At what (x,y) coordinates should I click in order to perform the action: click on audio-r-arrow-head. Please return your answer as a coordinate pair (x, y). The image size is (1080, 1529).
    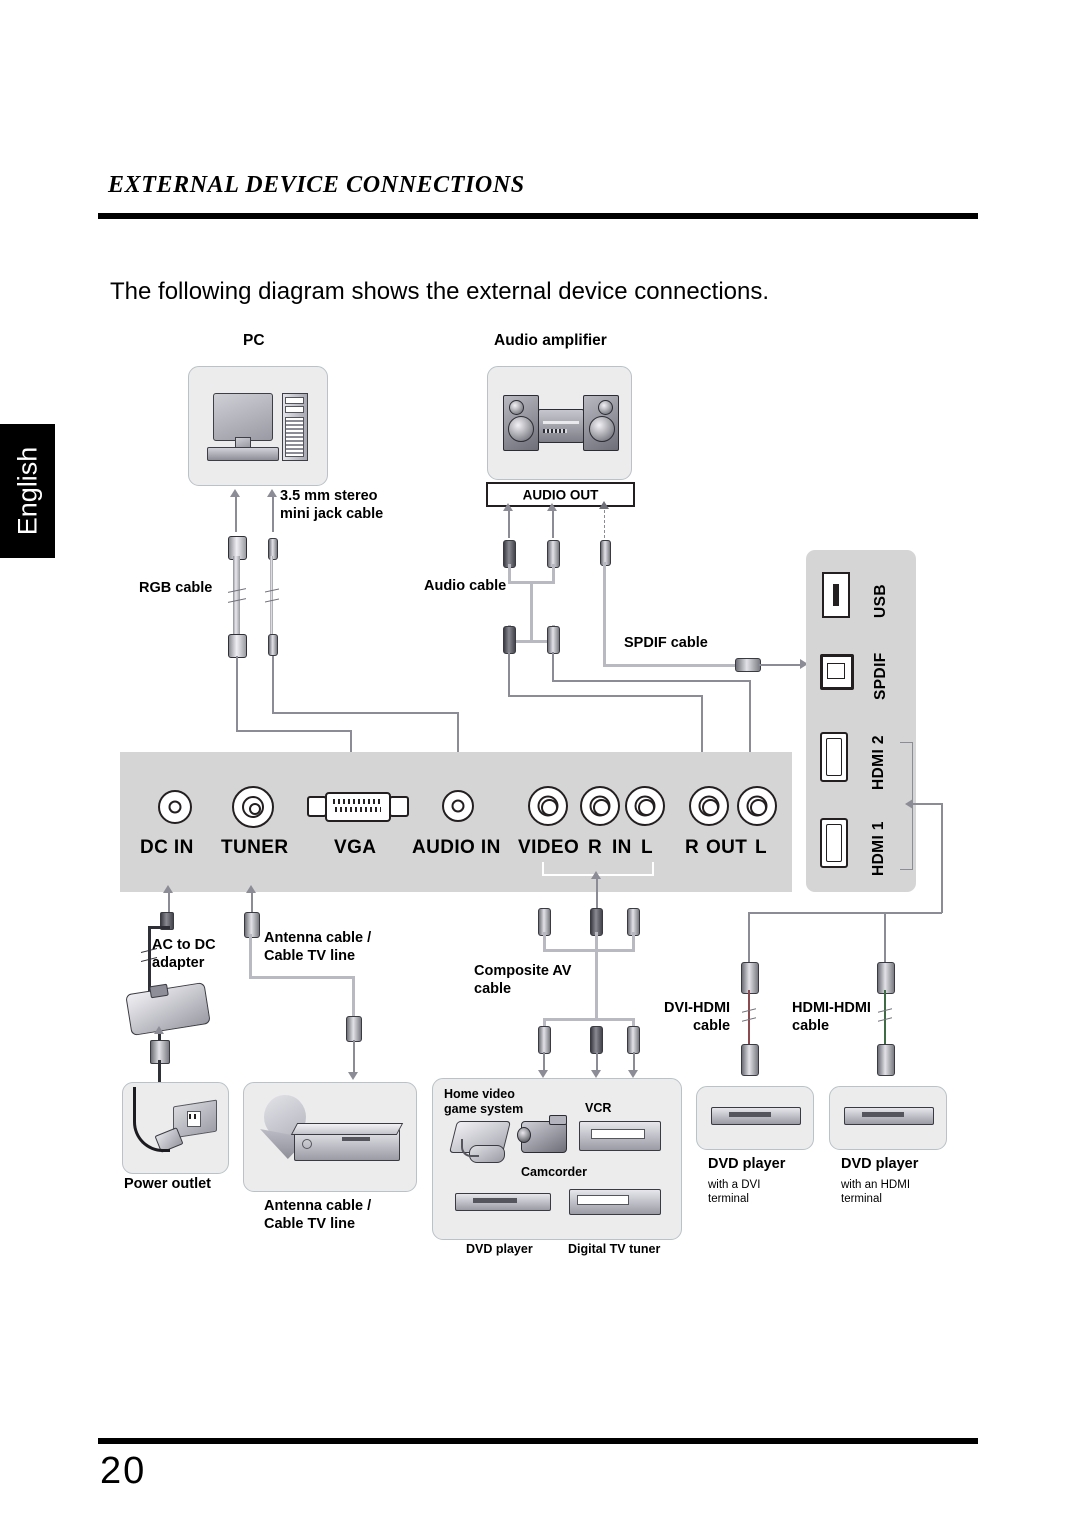
    Looking at the image, I should click on (552, 507).